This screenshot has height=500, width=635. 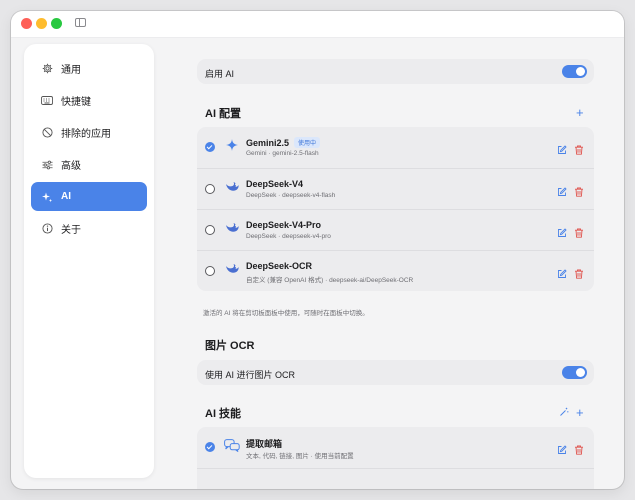 What do you see at coordinates (286, 313) in the screenshot?
I see `ai-config-note: 激活的 AI 将在剪切板面板中使用，可随时在面板中切换。` at bounding box center [286, 313].